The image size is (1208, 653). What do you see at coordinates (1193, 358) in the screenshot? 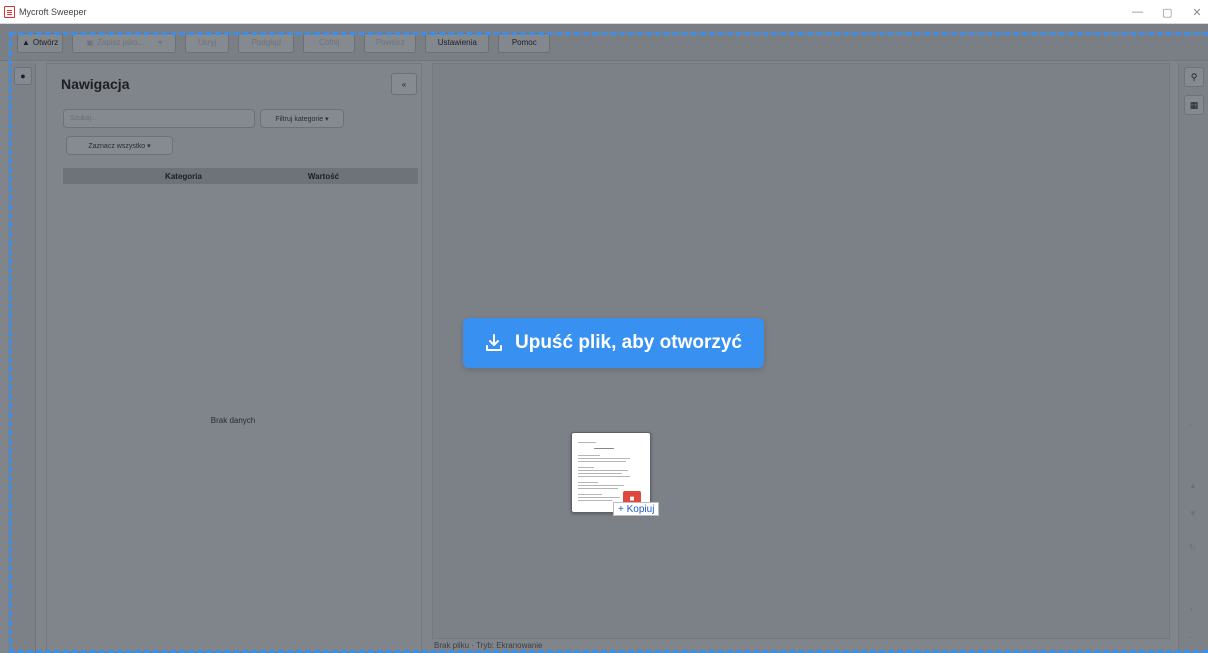
I see `right-side-strip: ⚲ ▦ › ▲ ▼ ↻ + −` at bounding box center [1193, 358].